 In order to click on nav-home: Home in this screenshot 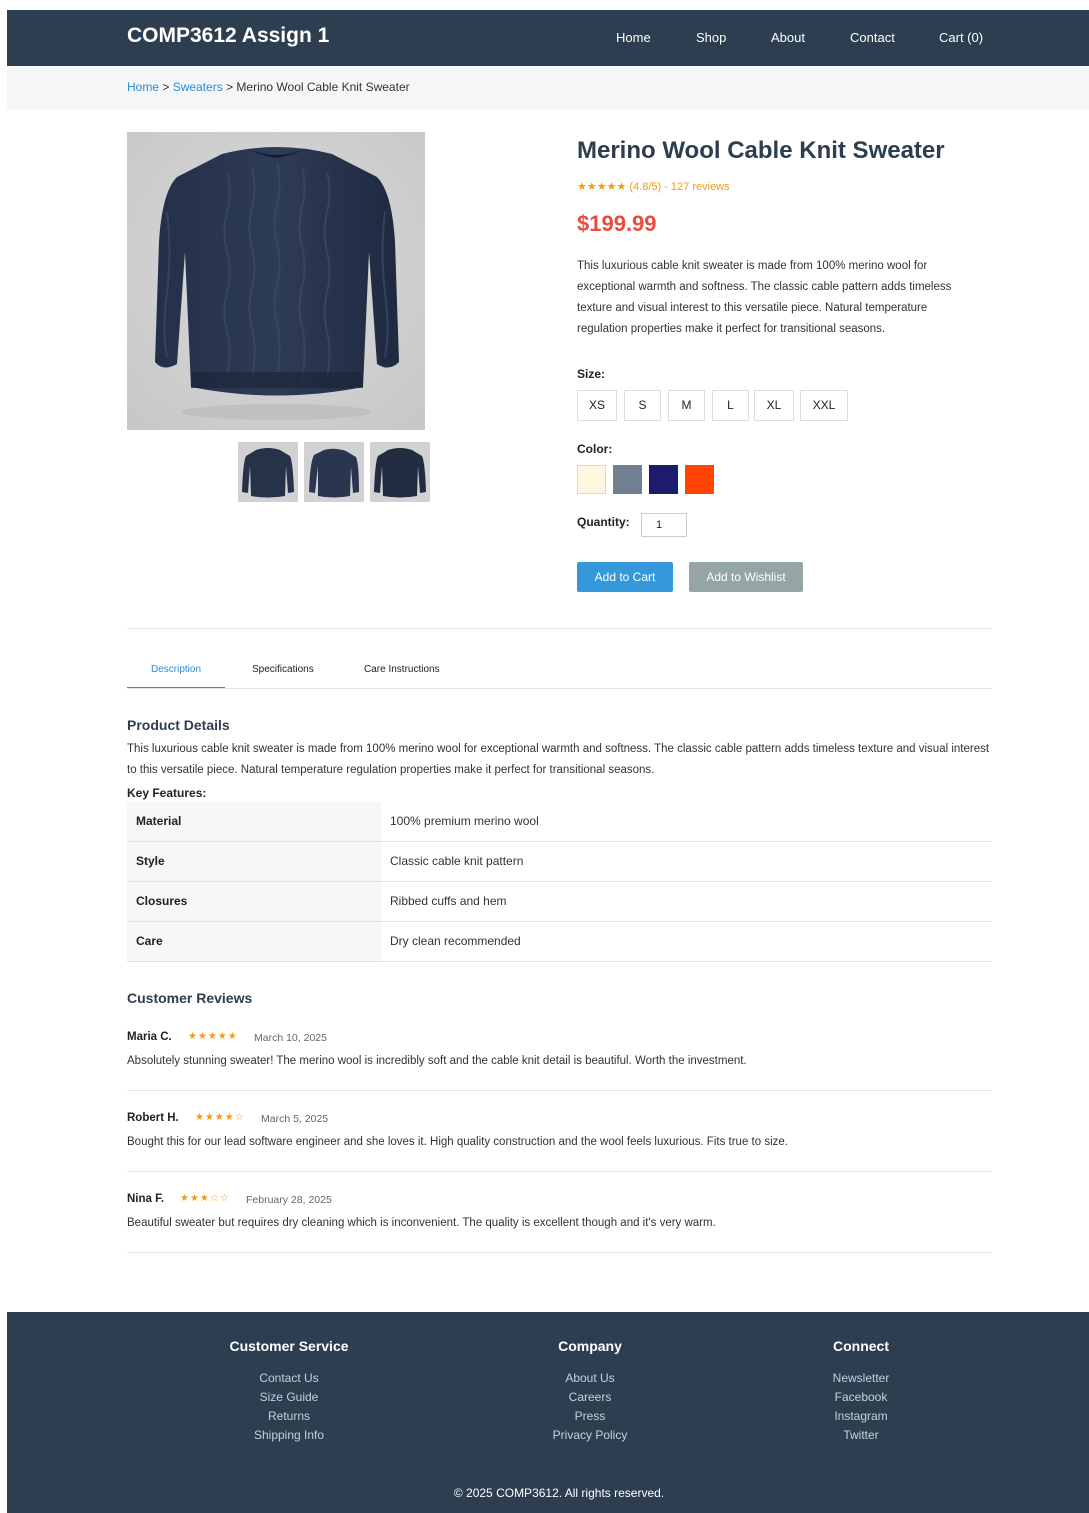, I will do `click(633, 37)`.